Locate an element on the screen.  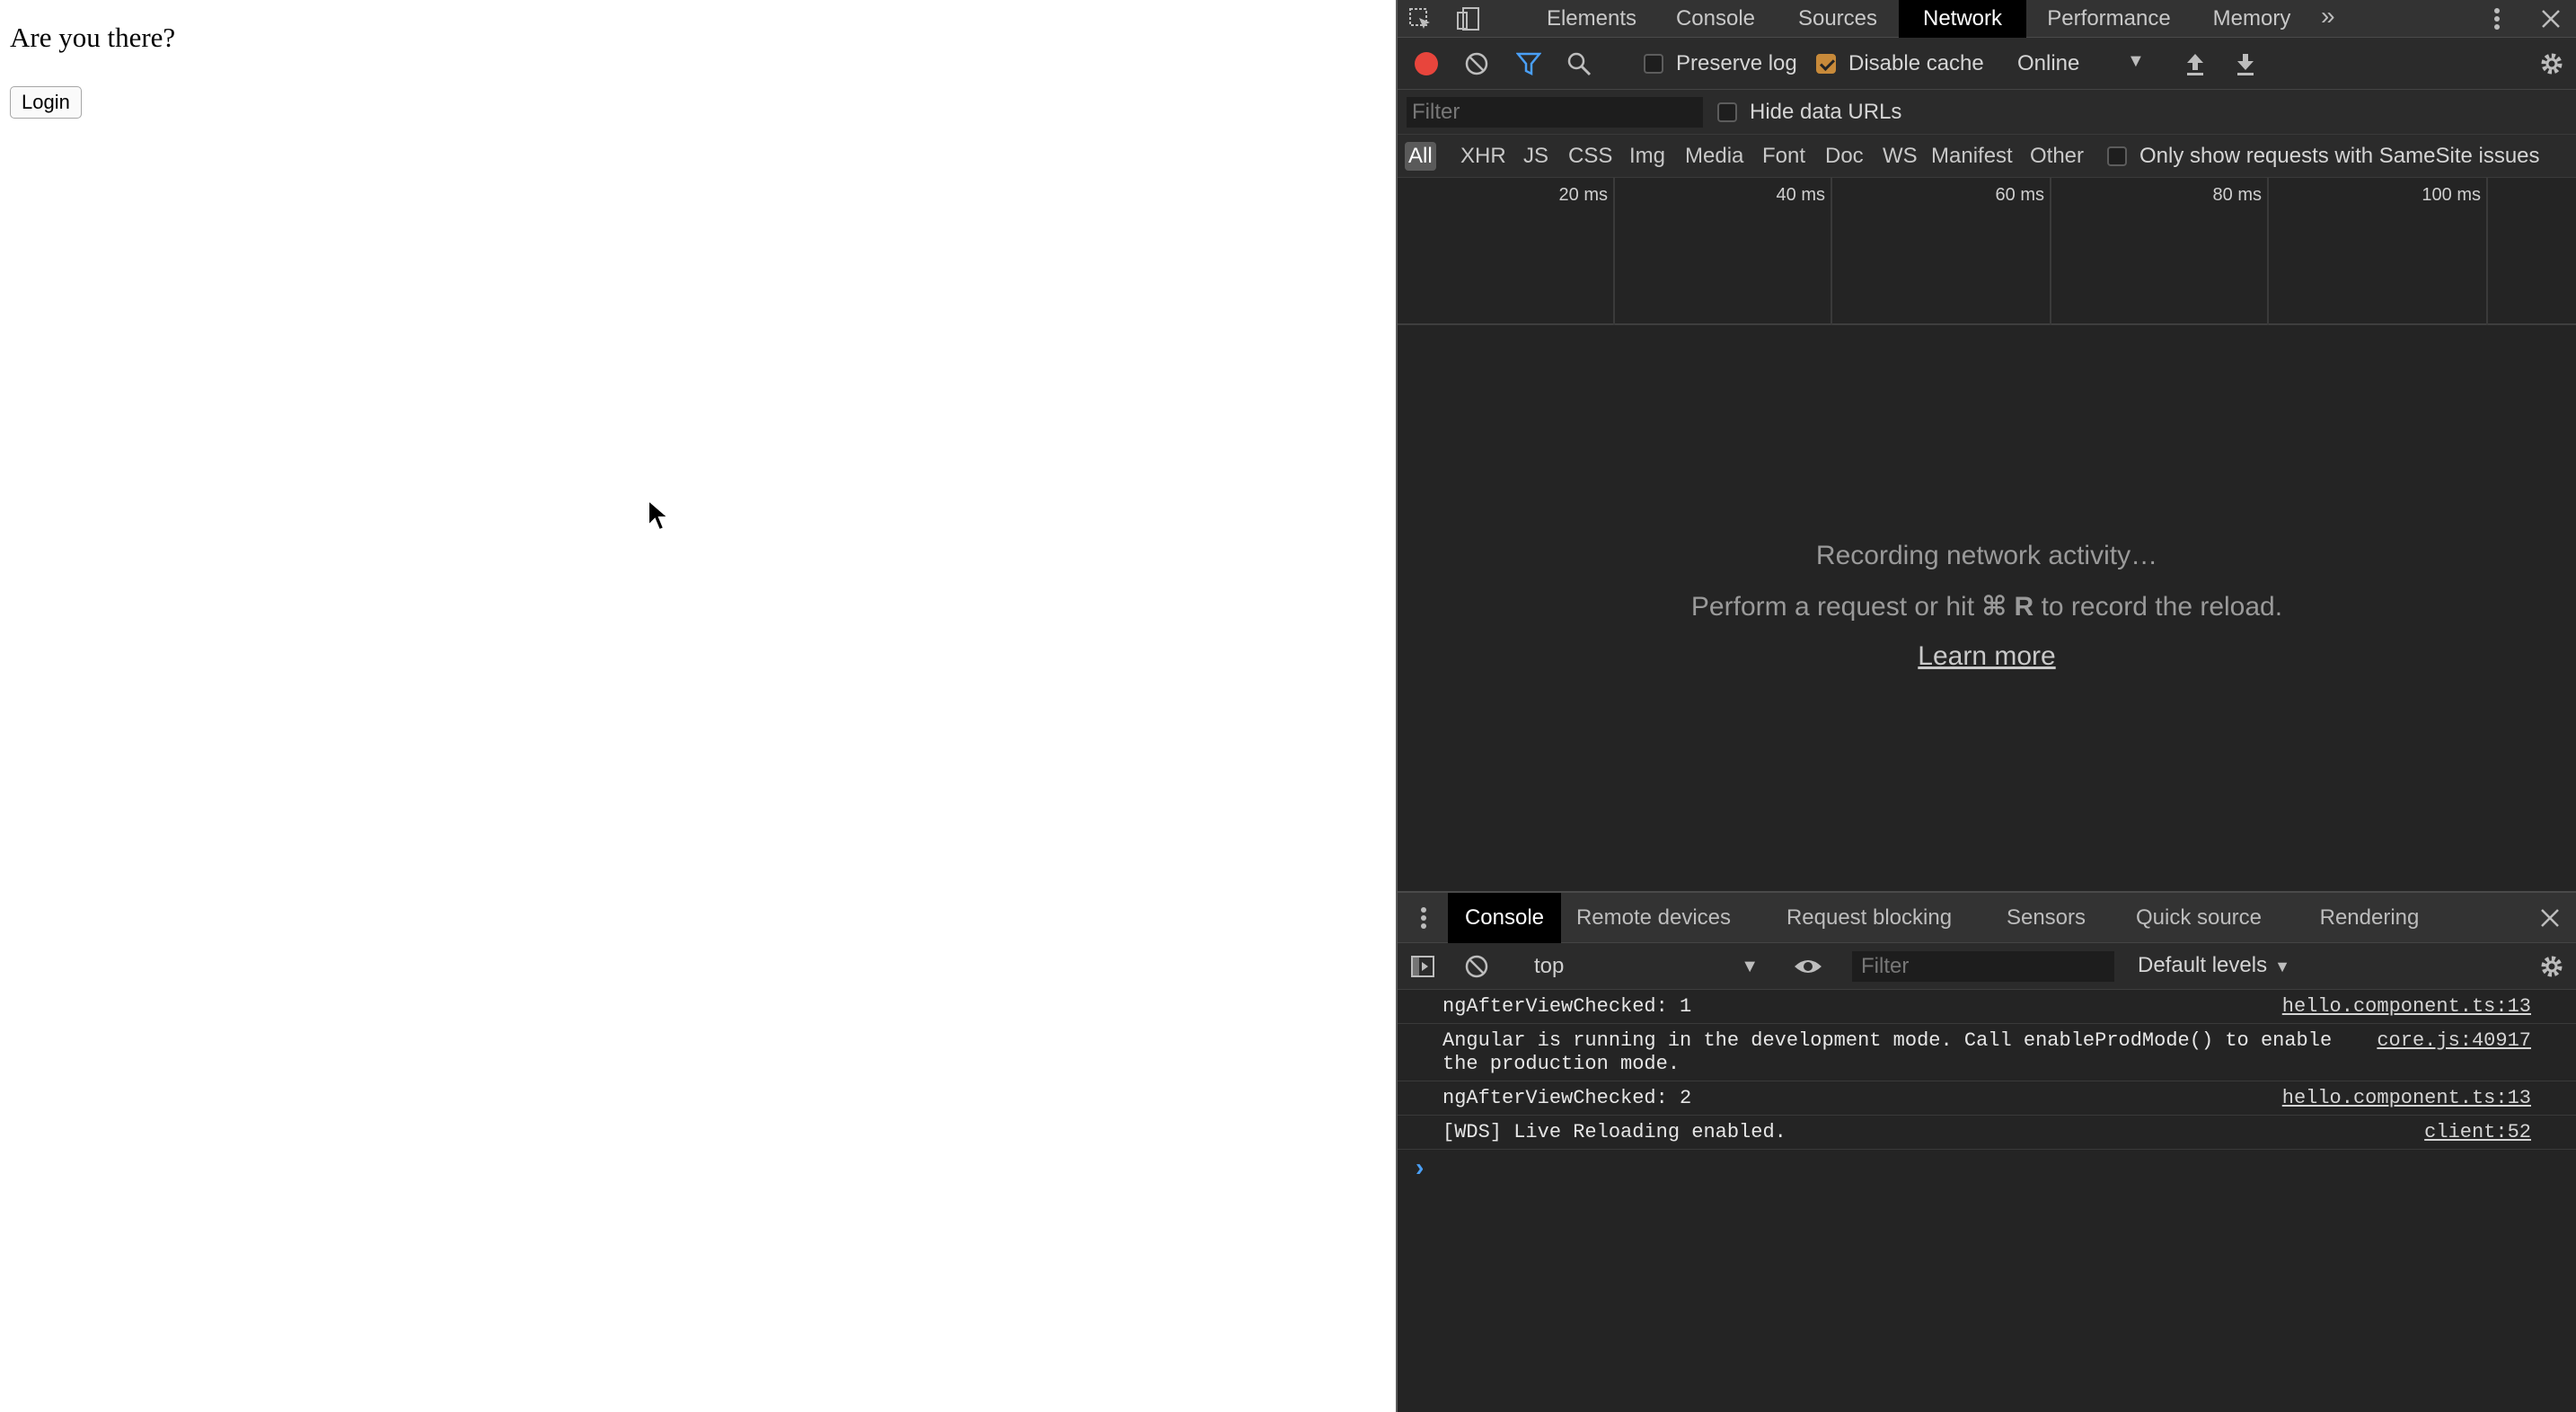
drawer-tab-console: Console is located at coordinates (1504, 918).